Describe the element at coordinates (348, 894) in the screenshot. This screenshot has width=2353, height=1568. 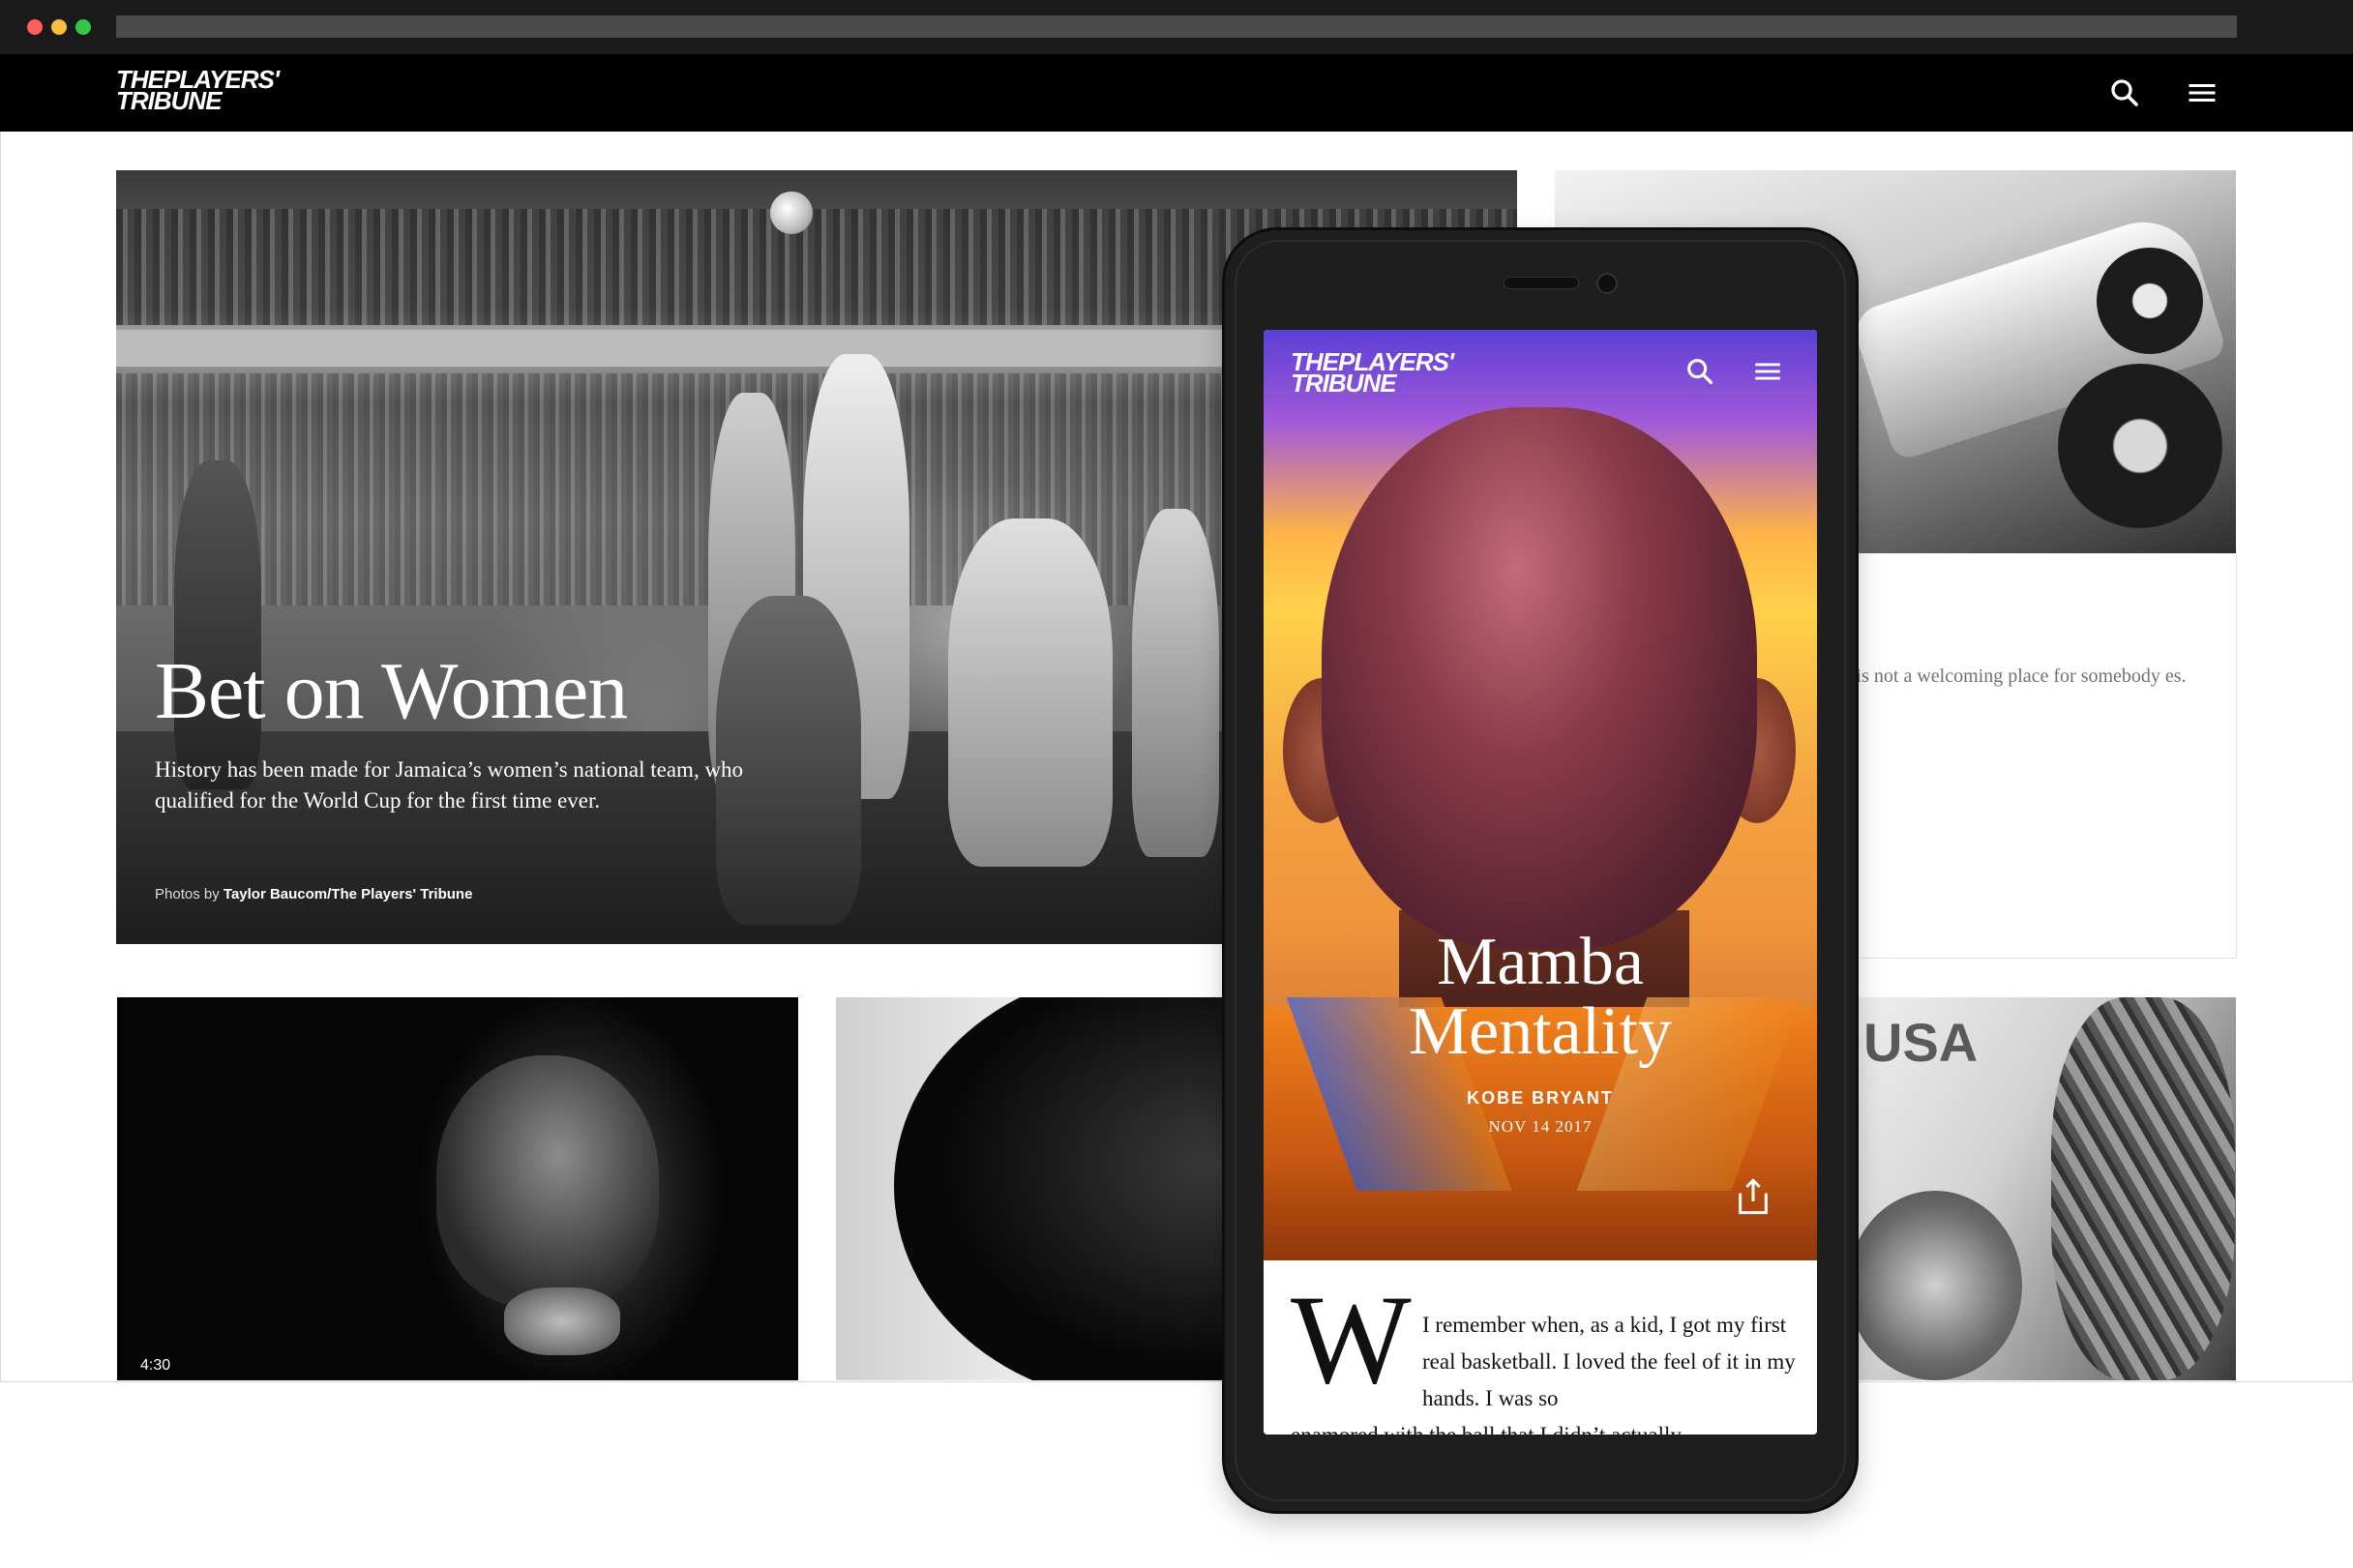
I see `photo-credit-name: Taylor Baucom/The Players' Tribune` at that location.